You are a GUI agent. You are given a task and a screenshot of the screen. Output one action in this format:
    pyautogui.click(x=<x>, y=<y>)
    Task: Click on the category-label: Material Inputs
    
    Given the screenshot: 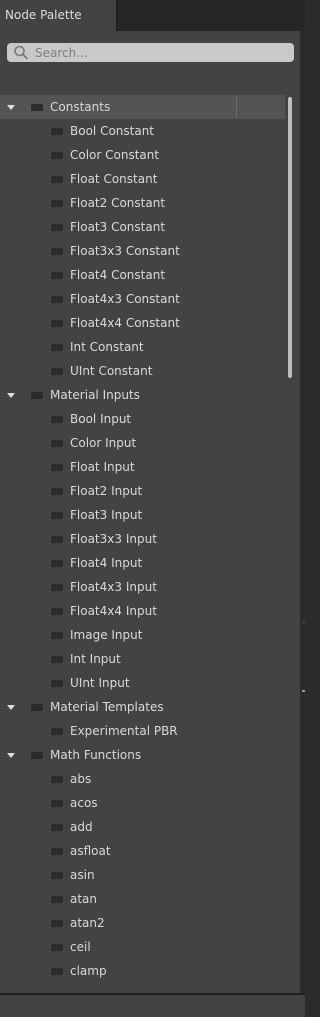 What is the action you would take?
    pyautogui.click(x=95, y=395)
    